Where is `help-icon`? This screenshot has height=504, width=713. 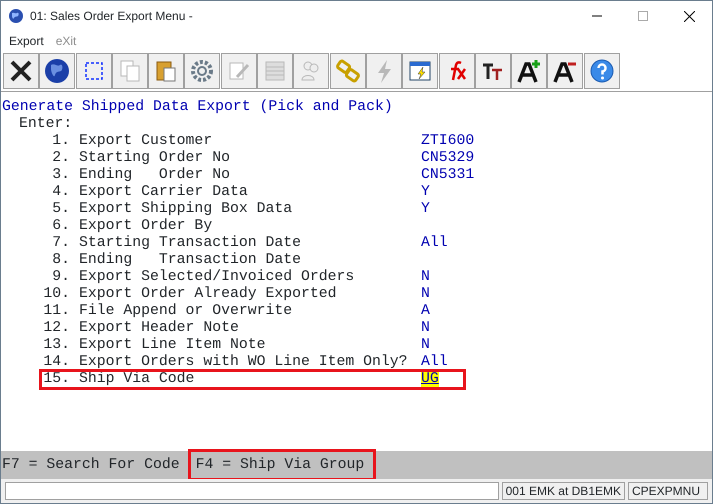 help-icon is located at coordinates (602, 71).